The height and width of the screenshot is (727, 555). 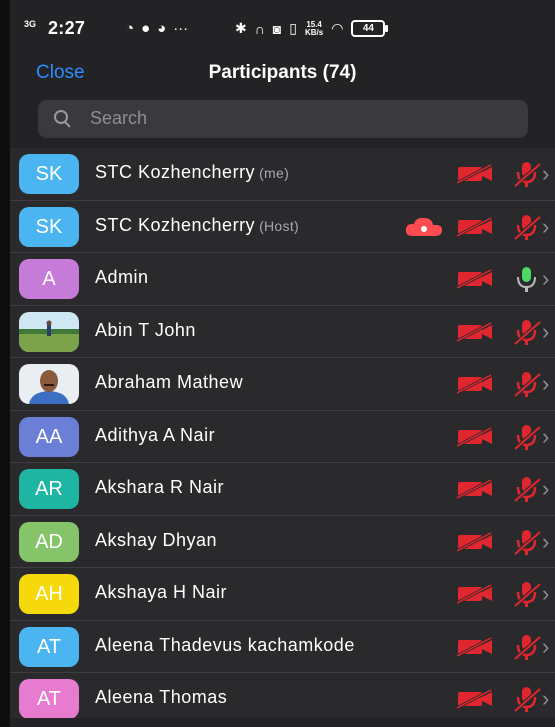 I want to click on nav-bar: Participants (74) Close, so click(x=282, y=74).